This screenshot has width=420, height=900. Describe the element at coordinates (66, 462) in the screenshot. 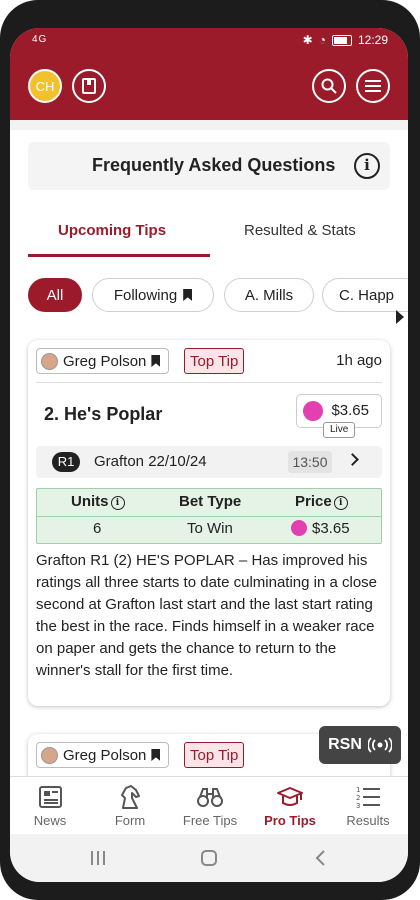

I see `race-number-badge: R1` at that location.